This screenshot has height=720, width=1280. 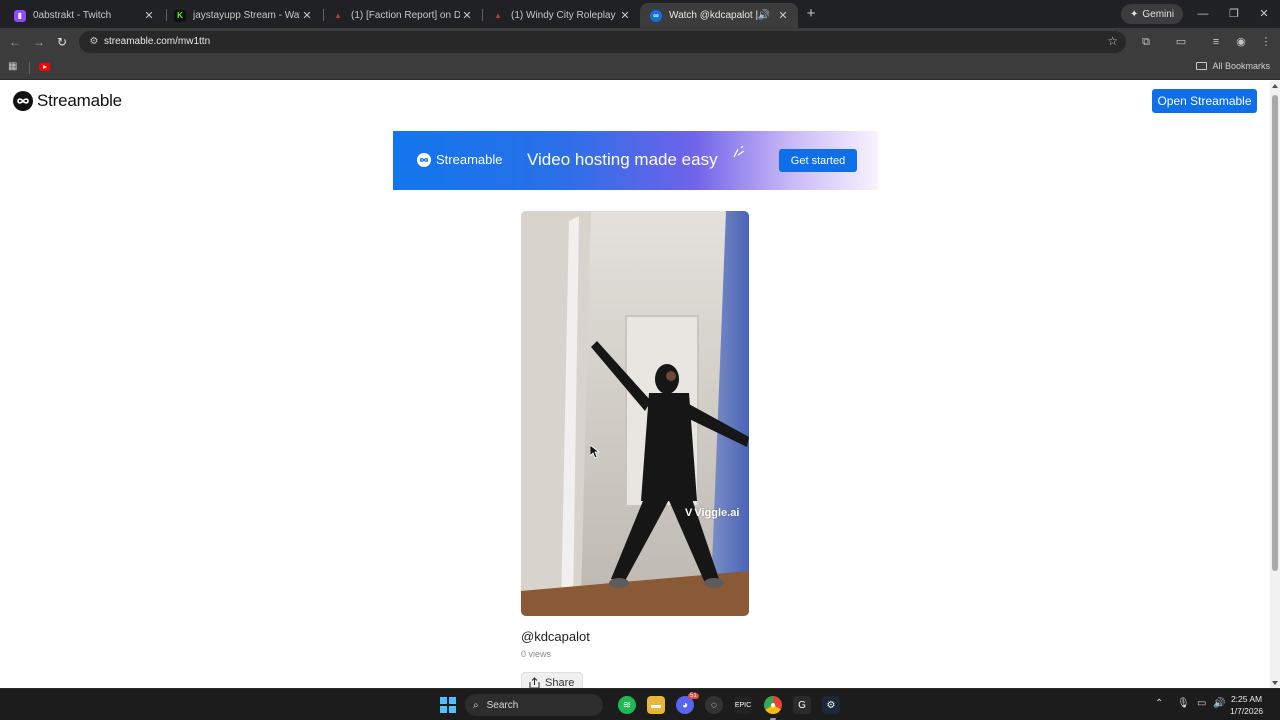 What do you see at coordinates (29, 68) in the screenshot?
I see `bookmarks-separator` at bounding box center [29, 68].